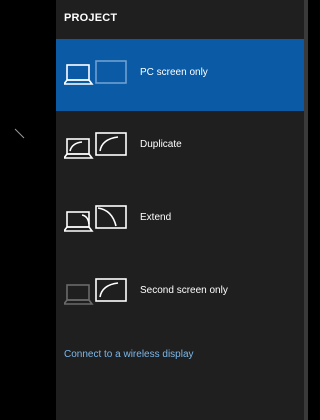  I want to click on pc-screen-only-icon, so click(95, 72).